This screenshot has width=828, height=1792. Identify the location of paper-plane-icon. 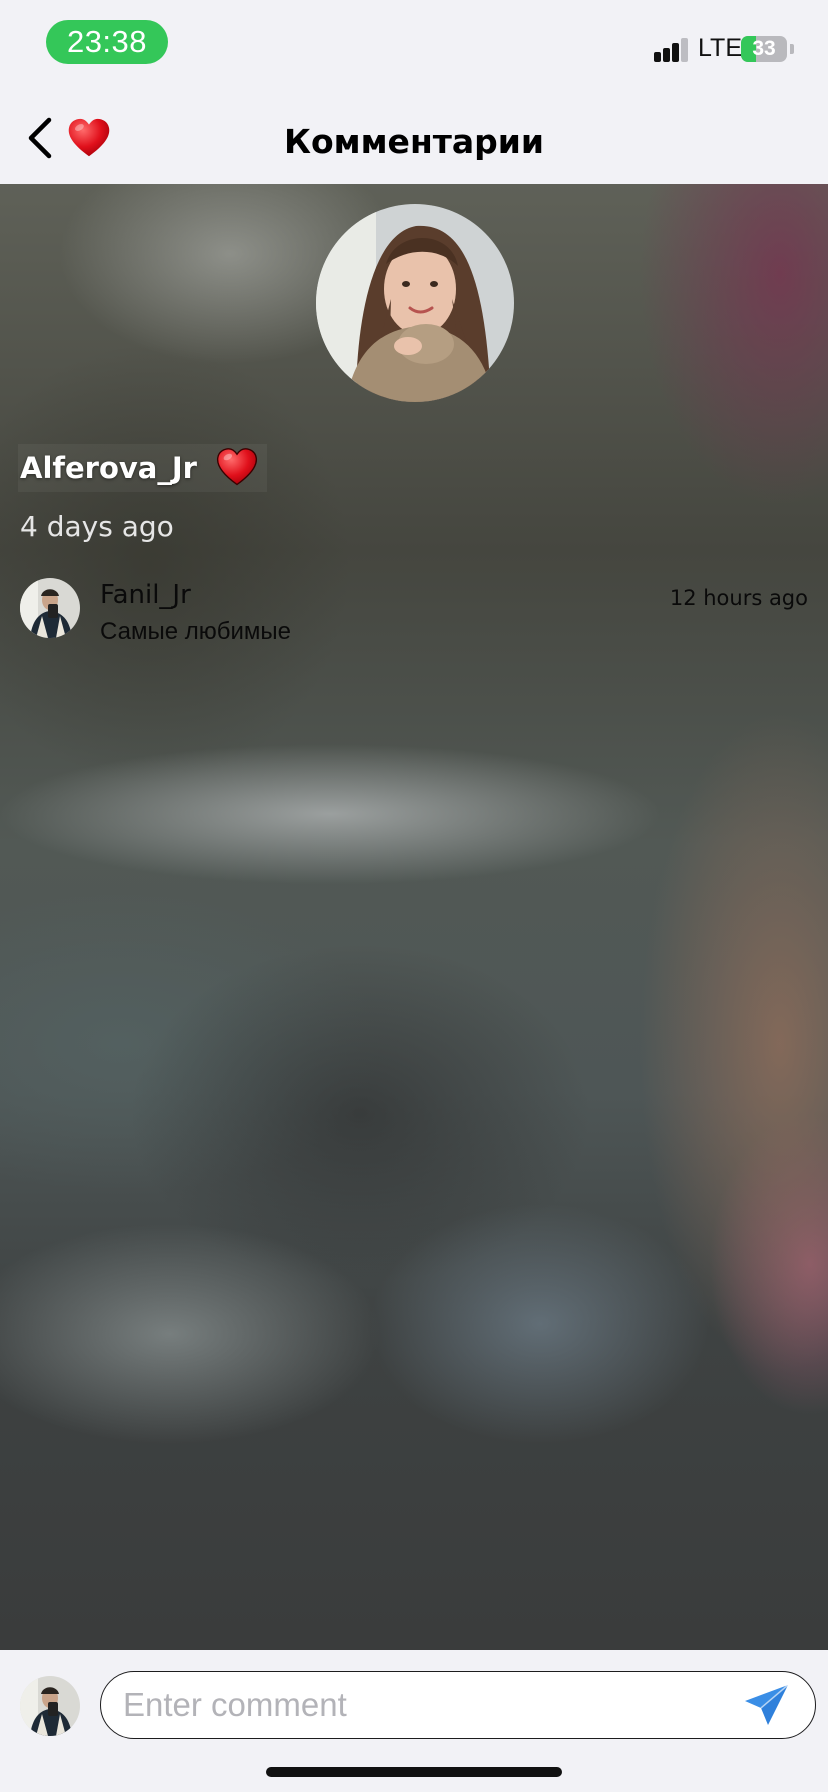
(767, 1705).